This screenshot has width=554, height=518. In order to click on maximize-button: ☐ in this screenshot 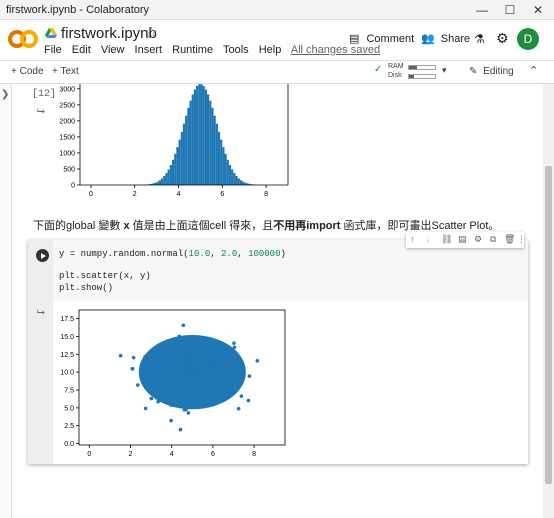, I will do `click(510, 10)`.